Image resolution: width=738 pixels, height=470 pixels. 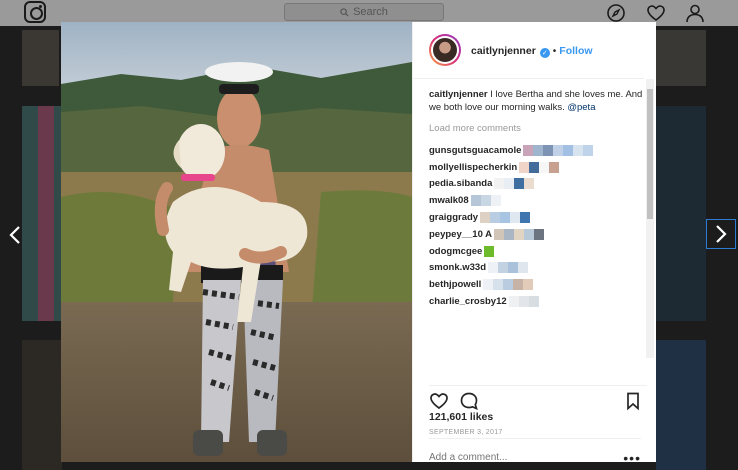 What do you see at coordinates (538, 184) in the screenshot?
I see `comment-row: pedia.sibanda` at bounding box center [538, 184].